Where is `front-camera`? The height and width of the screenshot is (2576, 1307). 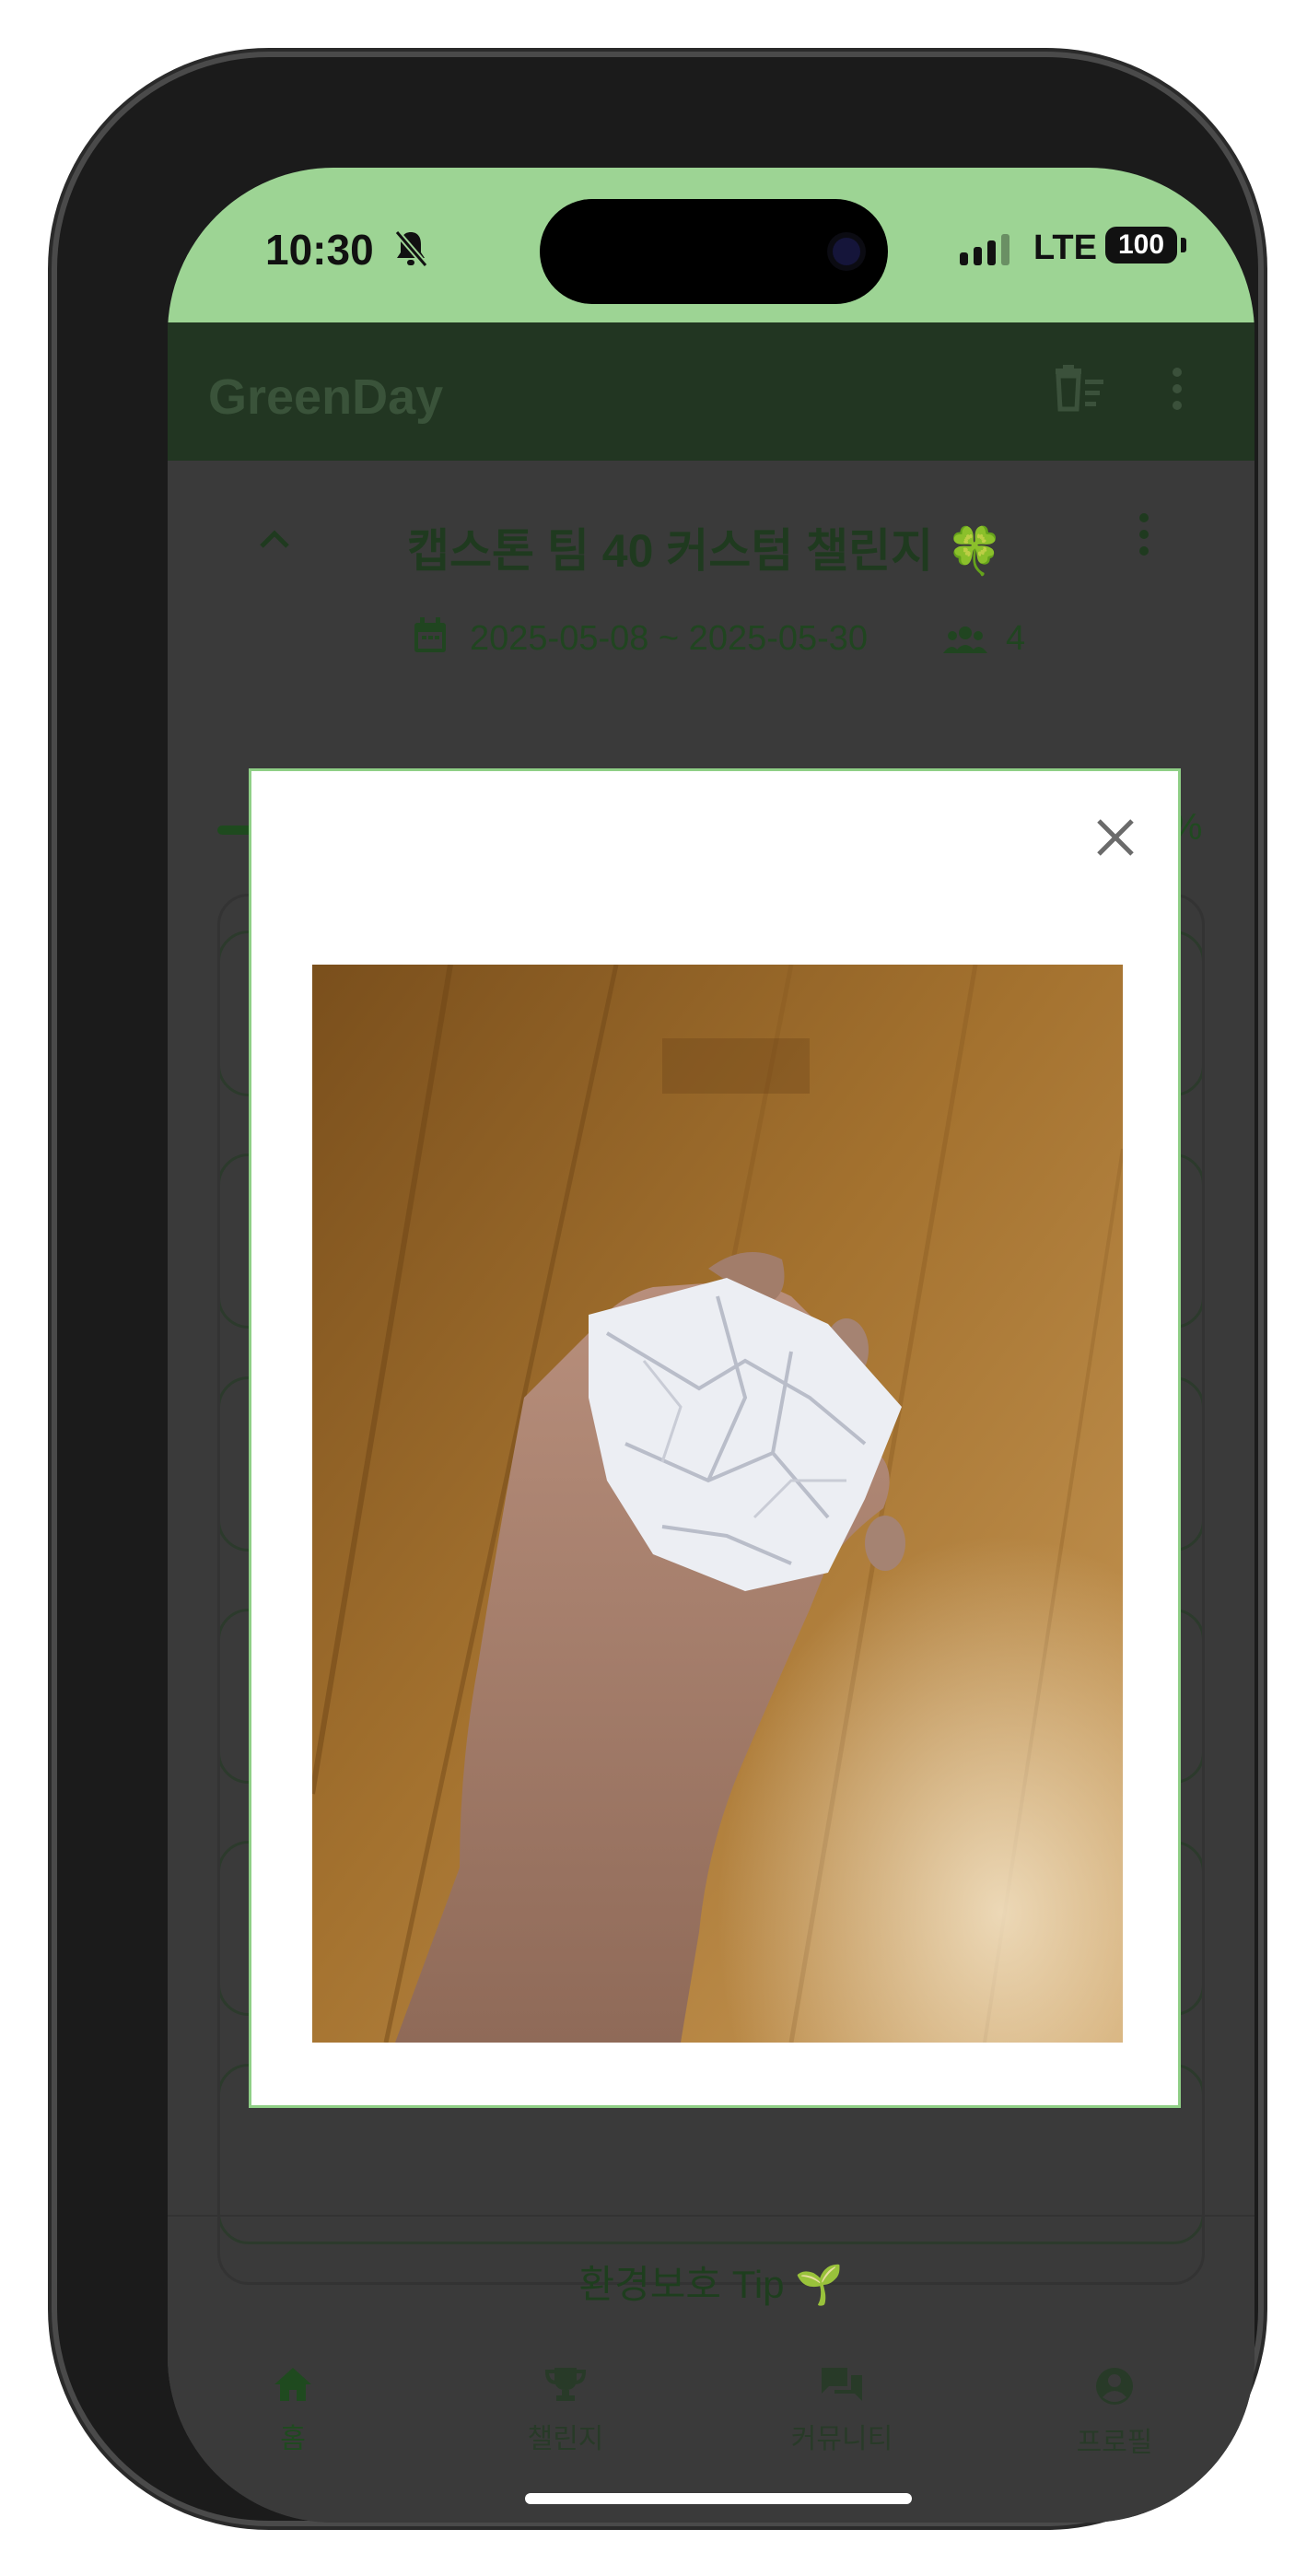 front-camera is located at coordinates (847, 251).